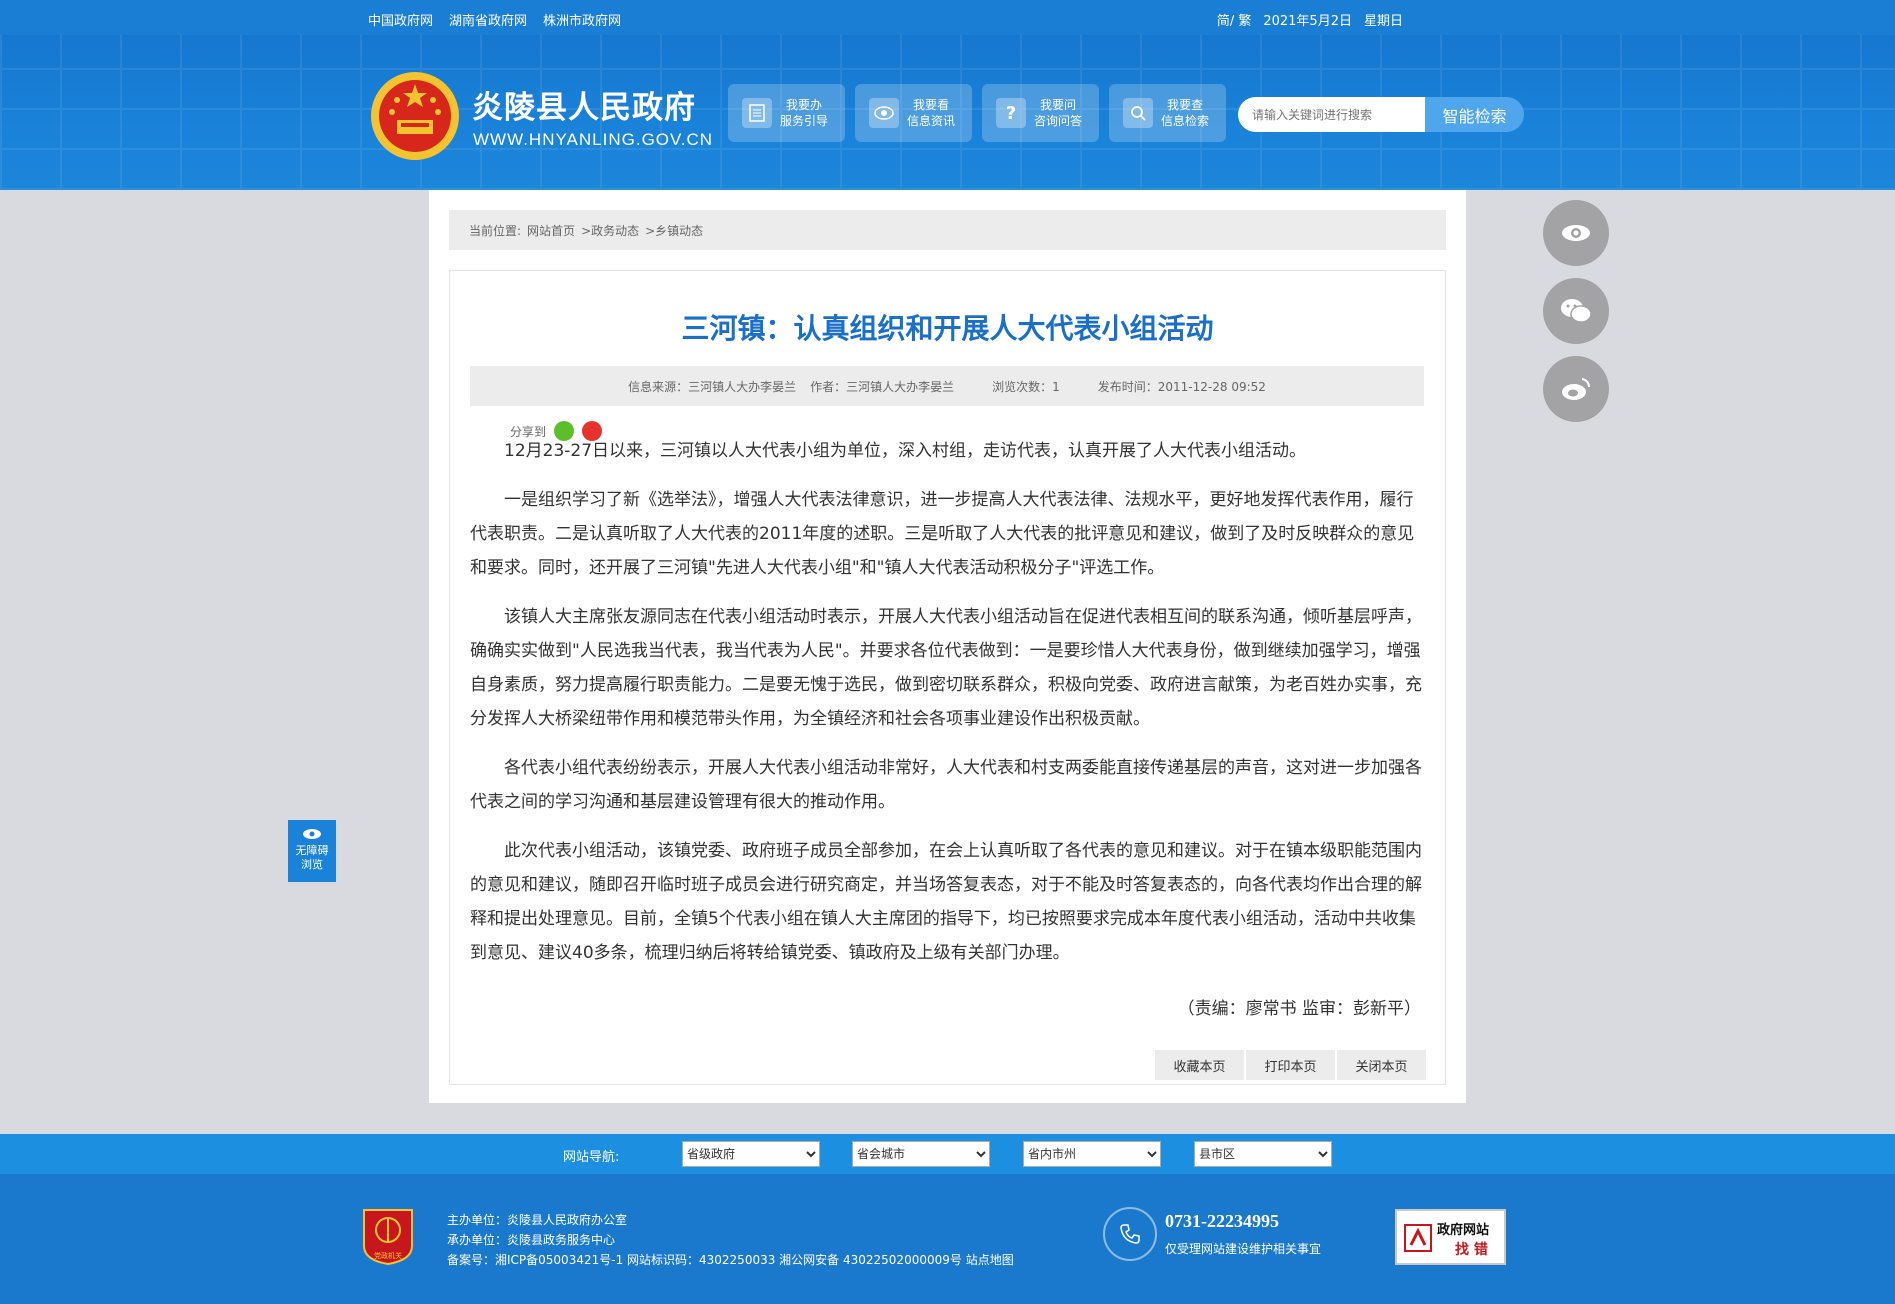  What do you see at coordinates (1185, 121) in the screenshot?
I see `quick-link-search-sub: 信息检索` at bounding box center [1185, 121].